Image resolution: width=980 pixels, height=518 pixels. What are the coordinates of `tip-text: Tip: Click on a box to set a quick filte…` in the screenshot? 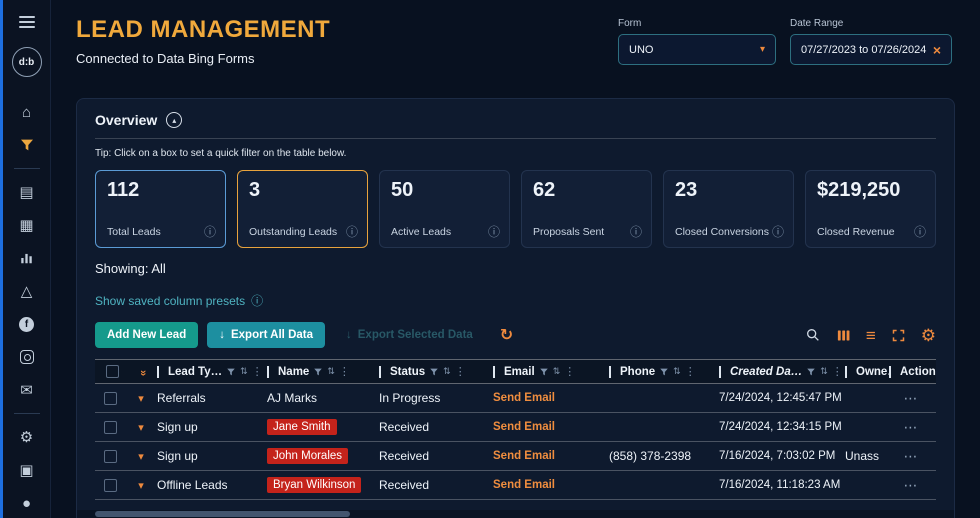 It's located at (221, 153).